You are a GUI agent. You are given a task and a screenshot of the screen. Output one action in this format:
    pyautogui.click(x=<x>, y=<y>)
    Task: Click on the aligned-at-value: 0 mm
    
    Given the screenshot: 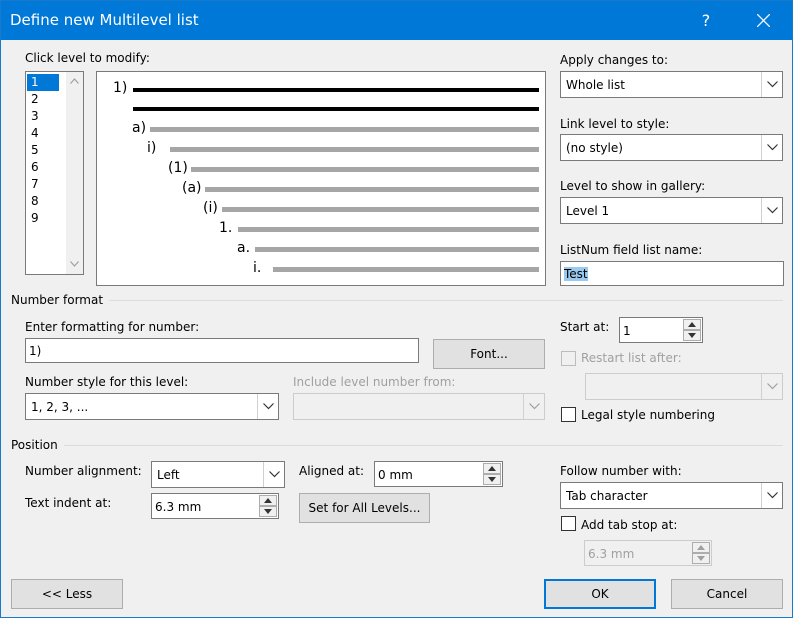 What is the action you would take?
    pyautogui.click(x=395, y=475)
    